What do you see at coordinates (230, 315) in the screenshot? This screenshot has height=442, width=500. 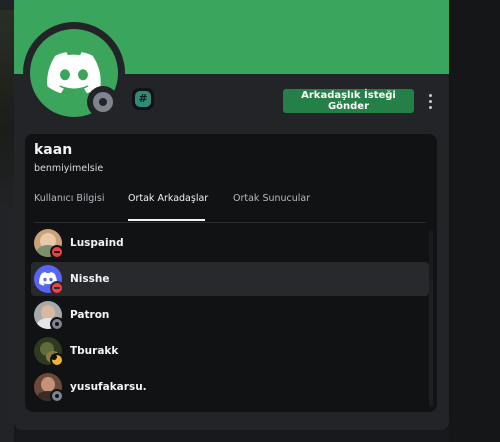 I see `list-item: Patron` at bounding box center [230, 315].